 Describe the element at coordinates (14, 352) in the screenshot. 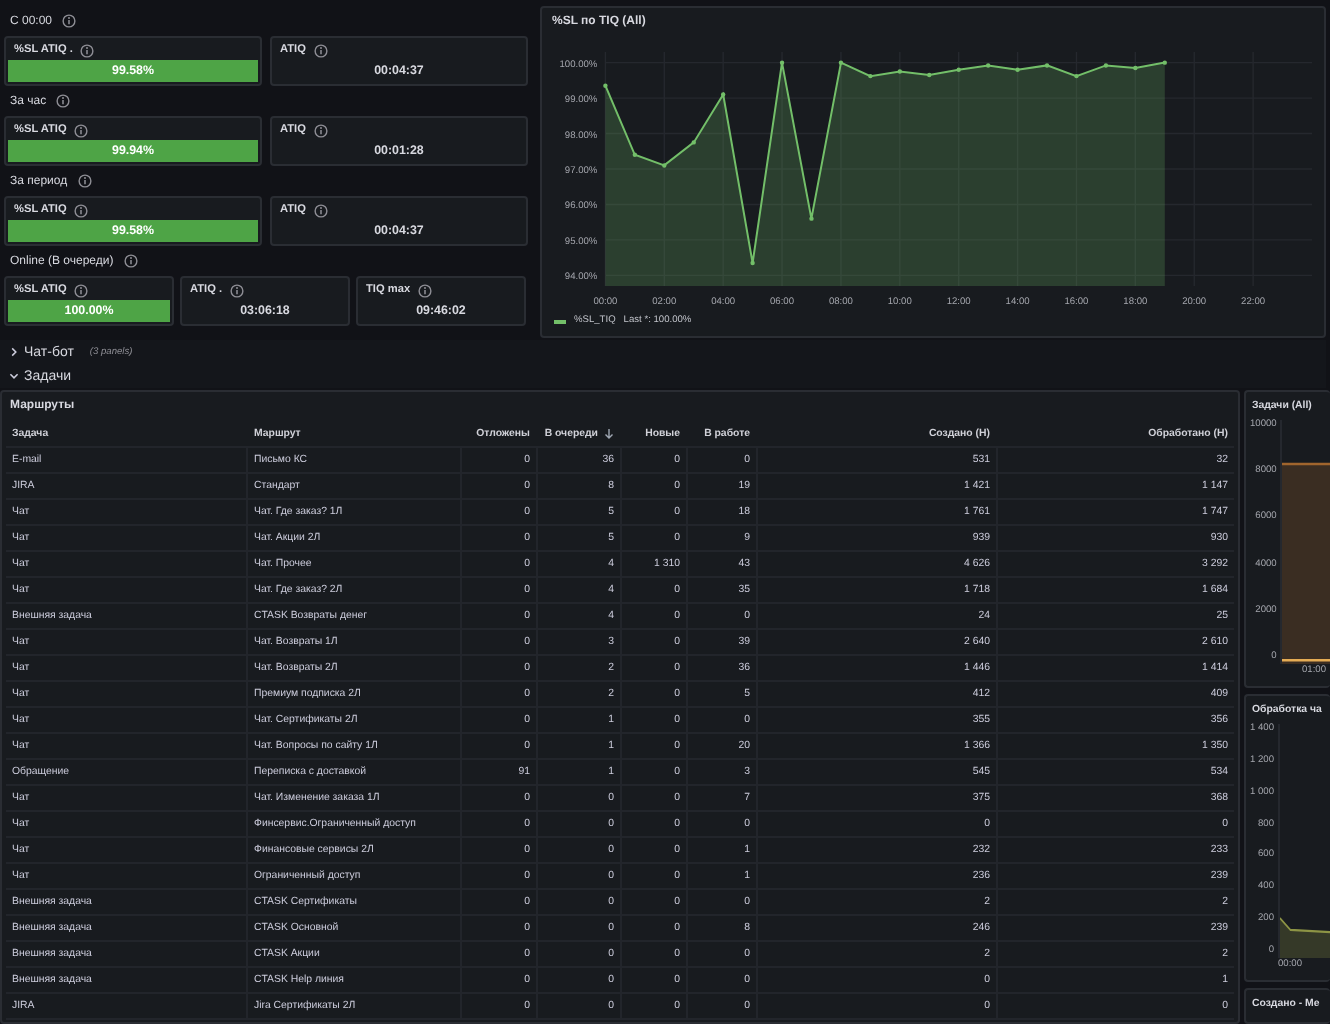

I see `chevron-right-icon` at that location.